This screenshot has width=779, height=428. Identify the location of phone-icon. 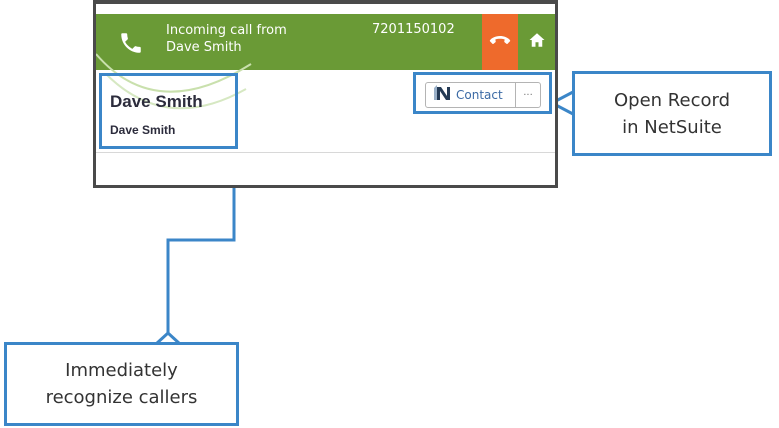
(131, 43).